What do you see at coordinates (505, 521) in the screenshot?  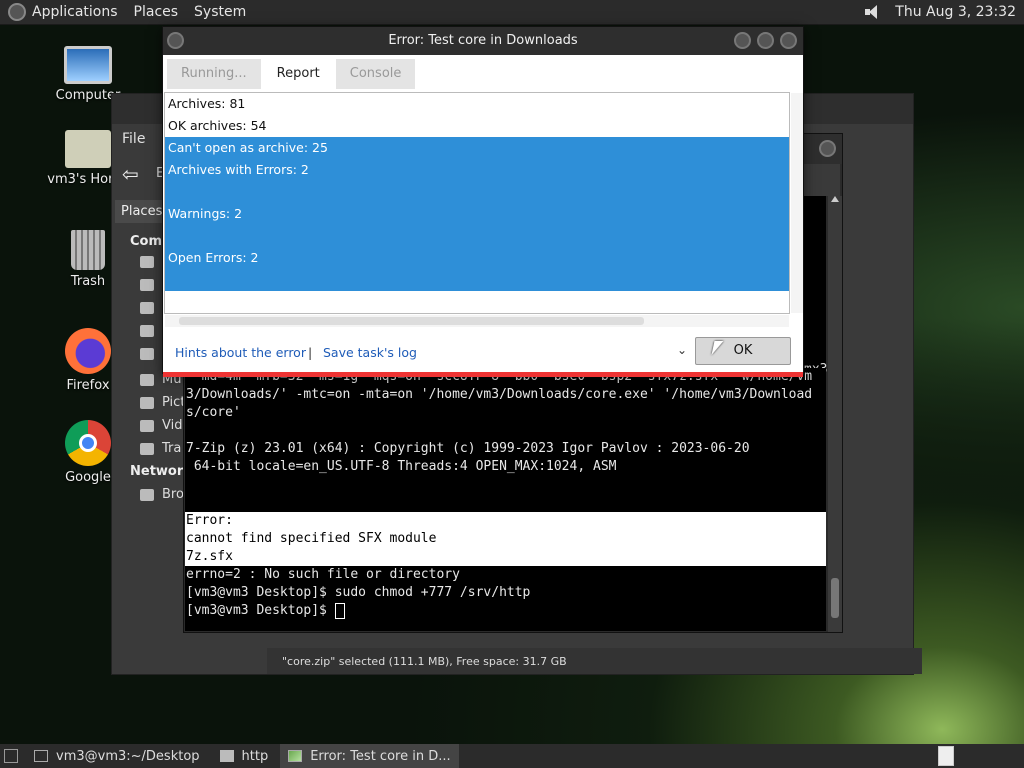 I see `terminal-line-highlighted: Error:` at bounding box center [505, 521].